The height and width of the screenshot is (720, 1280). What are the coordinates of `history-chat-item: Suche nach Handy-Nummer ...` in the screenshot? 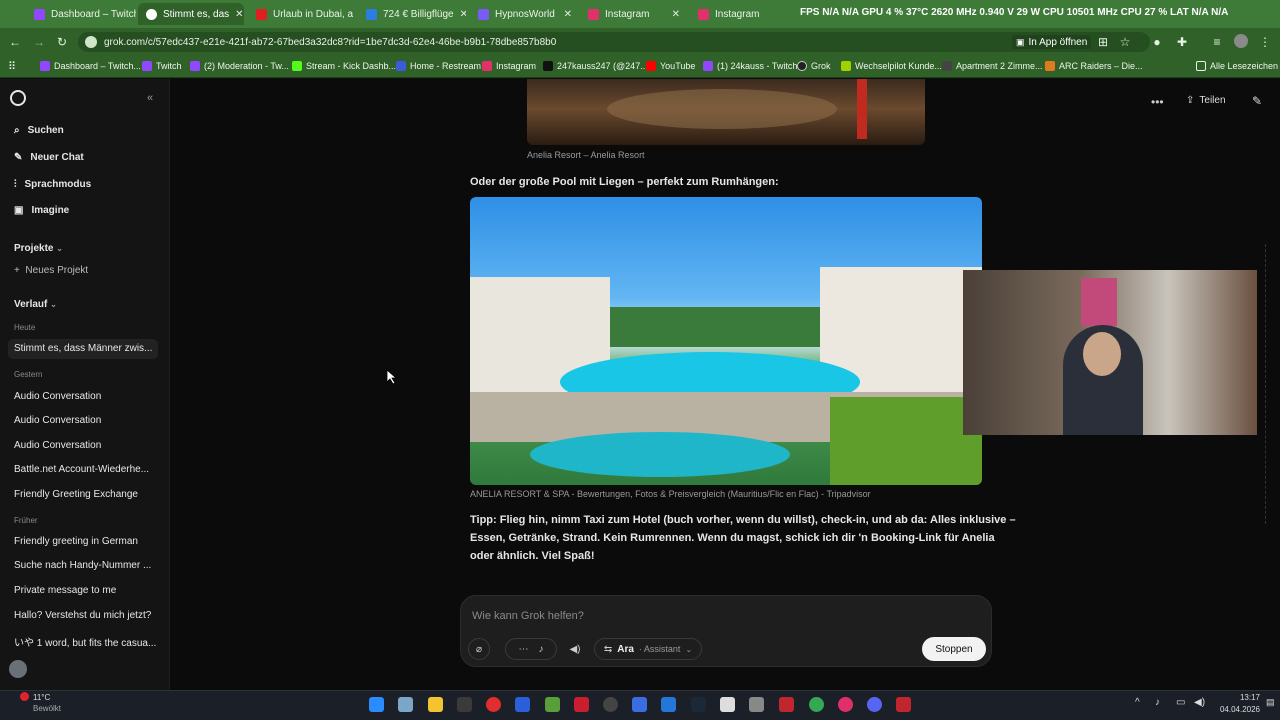 It's located at (82, 565).